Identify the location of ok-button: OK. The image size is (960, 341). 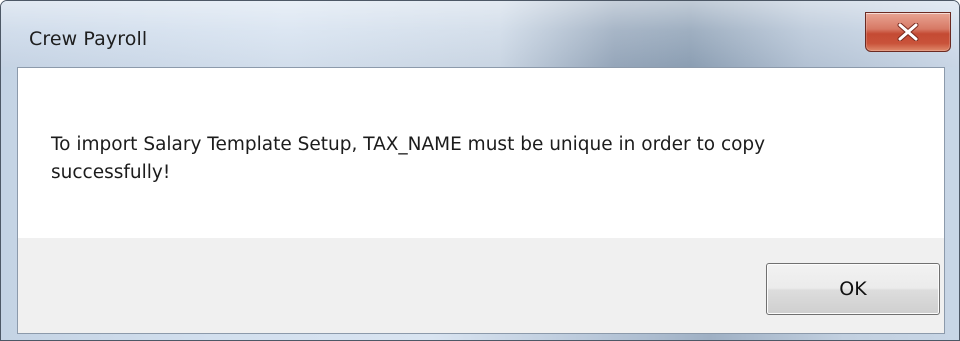
(853, 289).